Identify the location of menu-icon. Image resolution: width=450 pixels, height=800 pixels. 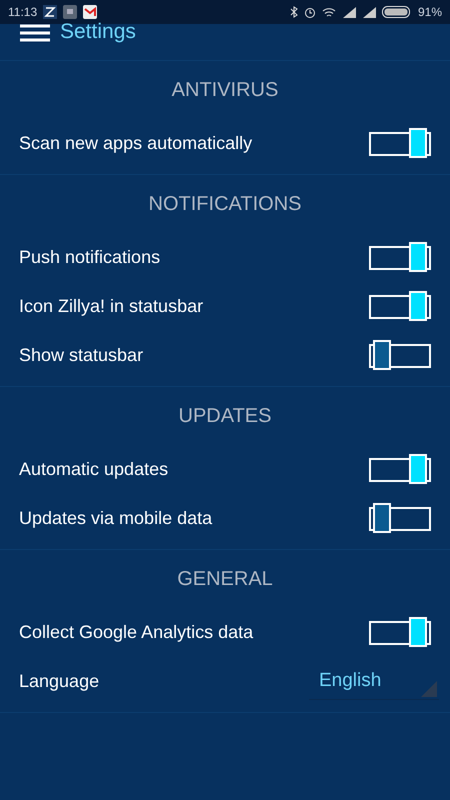
(35, 33).